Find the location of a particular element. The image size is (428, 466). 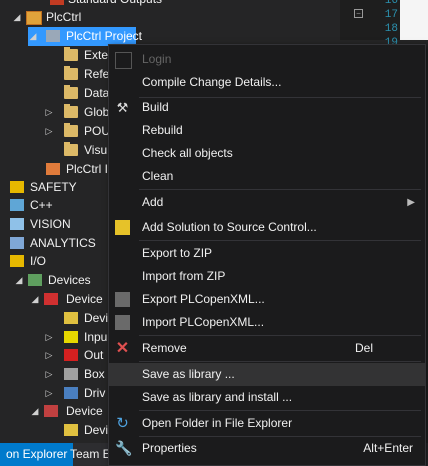

collapse-region-icon: − is located at coordinates (358, 13).